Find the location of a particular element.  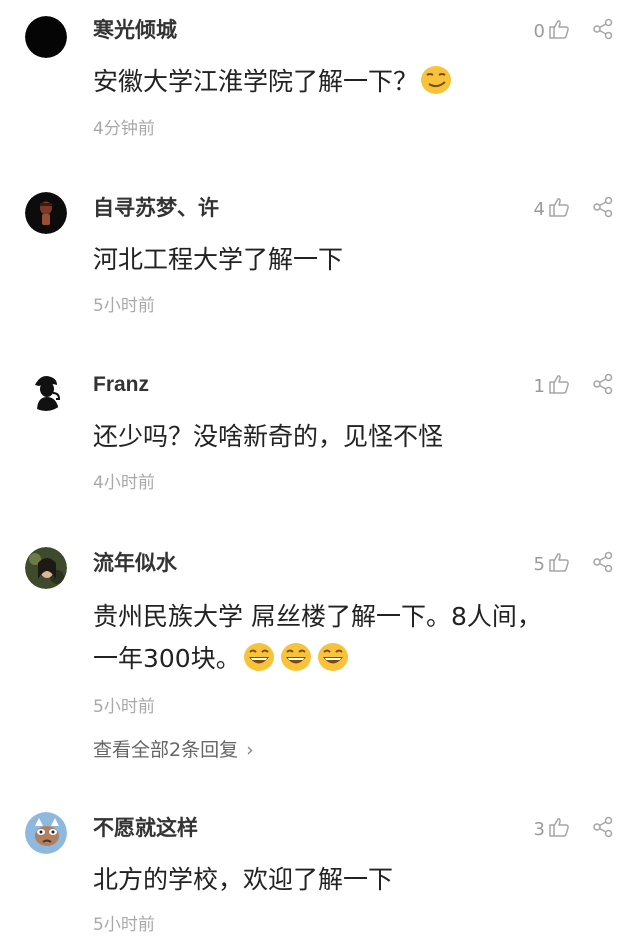

share-button is located at coordinates (603, 829).